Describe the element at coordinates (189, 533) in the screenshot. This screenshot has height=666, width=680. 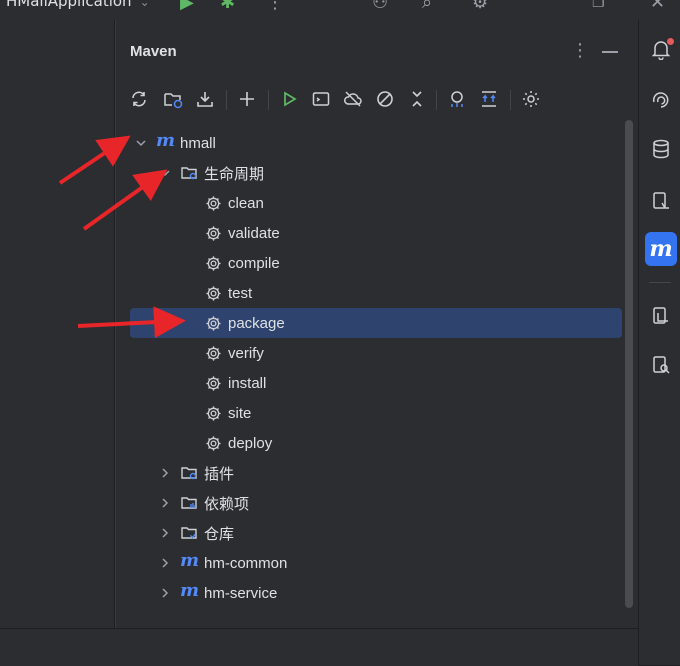
I see `repositories-folder-icon` at that location.